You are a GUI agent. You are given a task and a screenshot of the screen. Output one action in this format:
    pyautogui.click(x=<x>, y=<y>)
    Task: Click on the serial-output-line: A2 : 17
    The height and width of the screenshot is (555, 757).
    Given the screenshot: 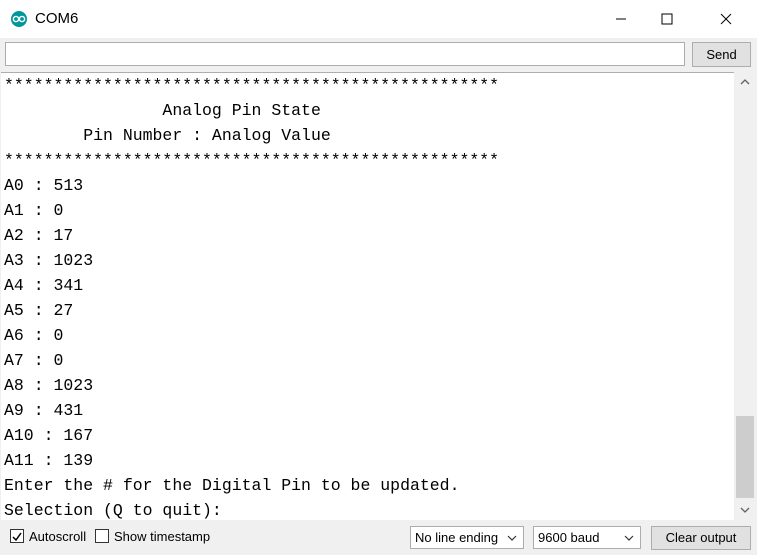 What is the action you would take?
    pyautogui.click(x=39, y=235)
    